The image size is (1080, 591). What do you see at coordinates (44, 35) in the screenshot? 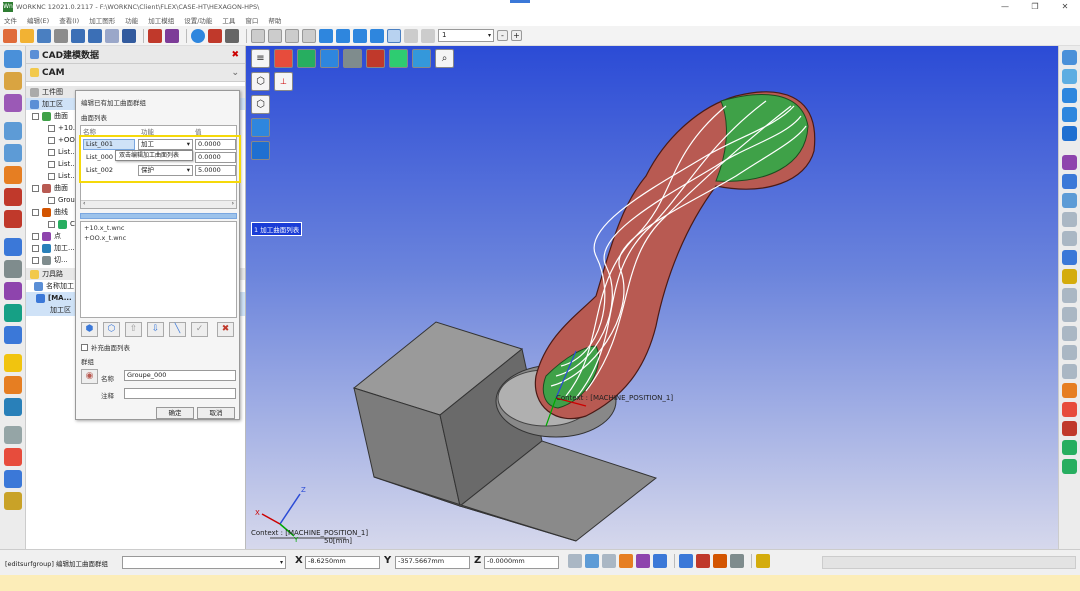
I see `save-icon` at bounding box center [44, 35].